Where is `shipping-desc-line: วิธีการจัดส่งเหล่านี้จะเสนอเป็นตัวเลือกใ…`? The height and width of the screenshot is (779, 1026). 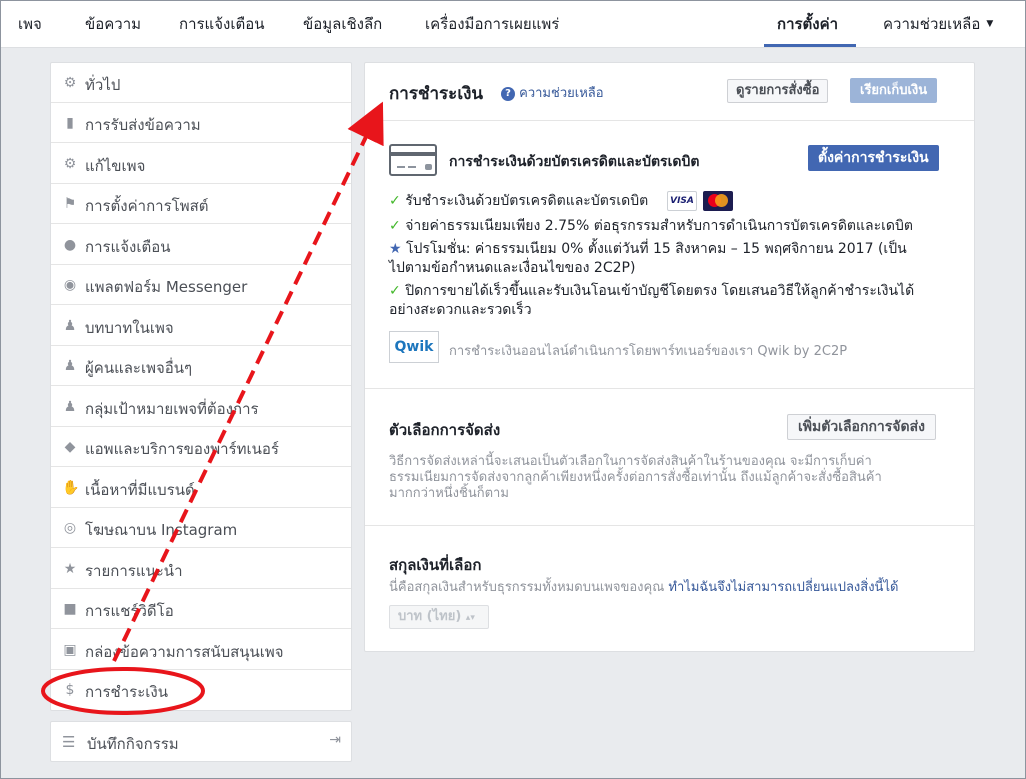 shipping-desc-line: วิธีการจัดส่งเหล่านี้จะเสนอเป็นตัวเลือกใ… is located at coordinates (630, 461).